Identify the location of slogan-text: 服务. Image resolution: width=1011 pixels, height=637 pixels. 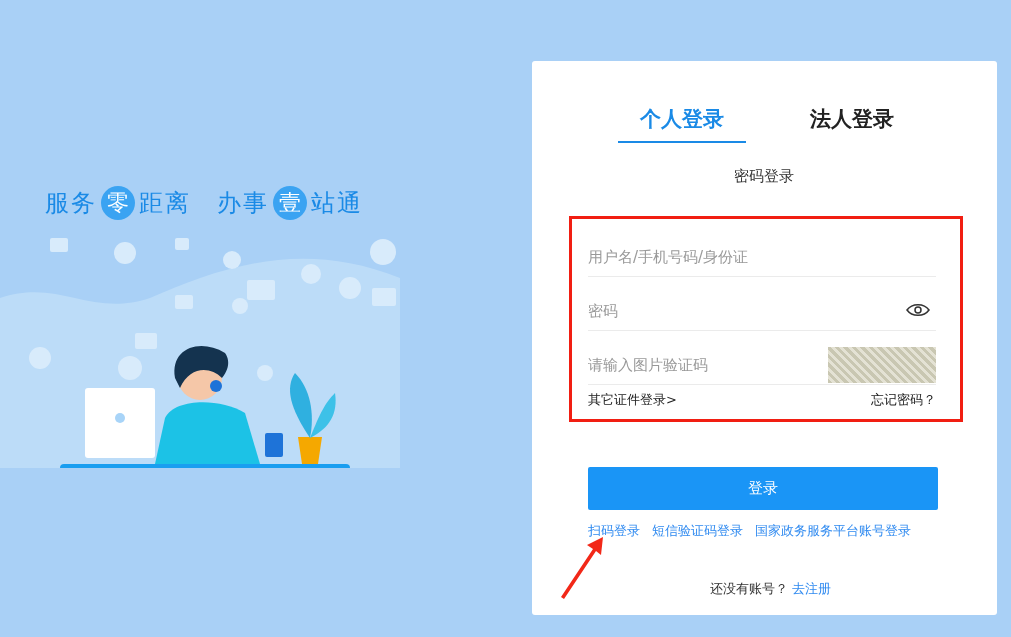
(71, 203).